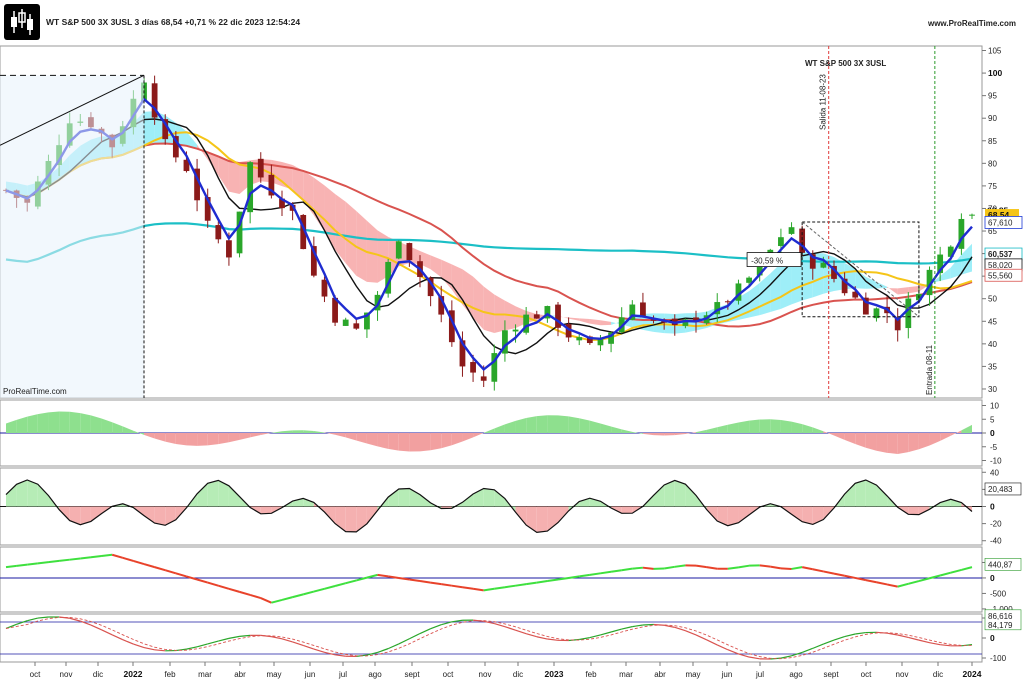 This screenshot has width=1024, height=683. I want to click on y-tick-label: 40, so click(992, 344).